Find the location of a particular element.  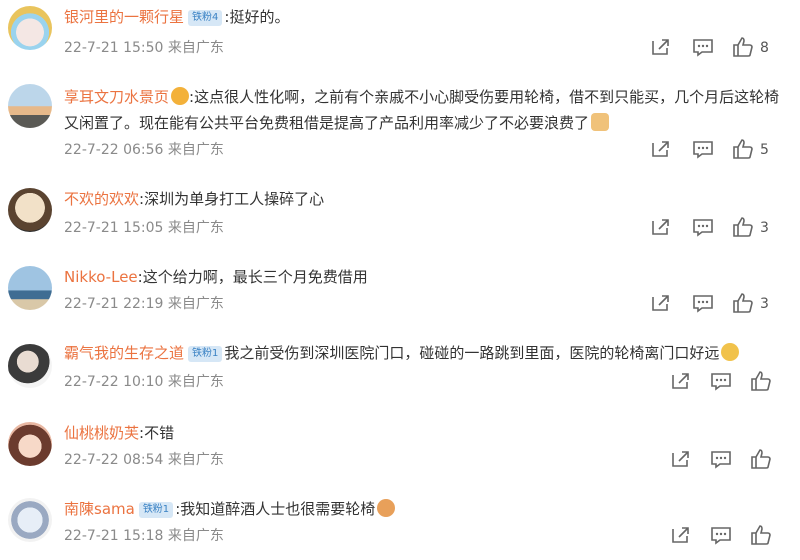

comment-line: 银河里的一颗行星 铁粉4:挺好的。 is located at coordinates (177, 17).